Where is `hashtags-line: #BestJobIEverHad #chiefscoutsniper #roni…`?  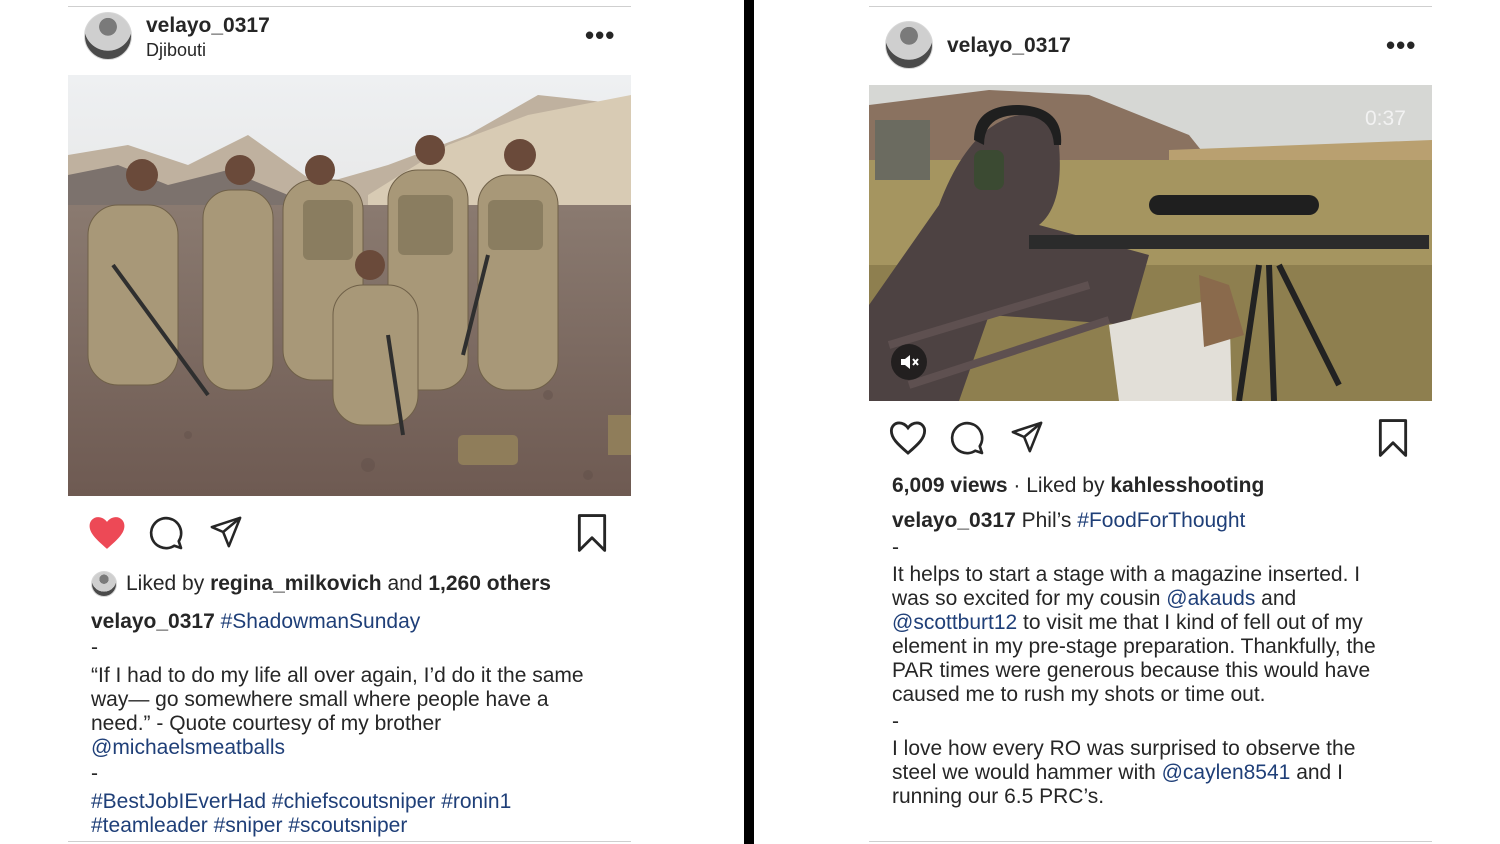 hashtags-line: #BestJobIEverHad #chiefscoutsniper #roni… is located at coordinates (301, 802).